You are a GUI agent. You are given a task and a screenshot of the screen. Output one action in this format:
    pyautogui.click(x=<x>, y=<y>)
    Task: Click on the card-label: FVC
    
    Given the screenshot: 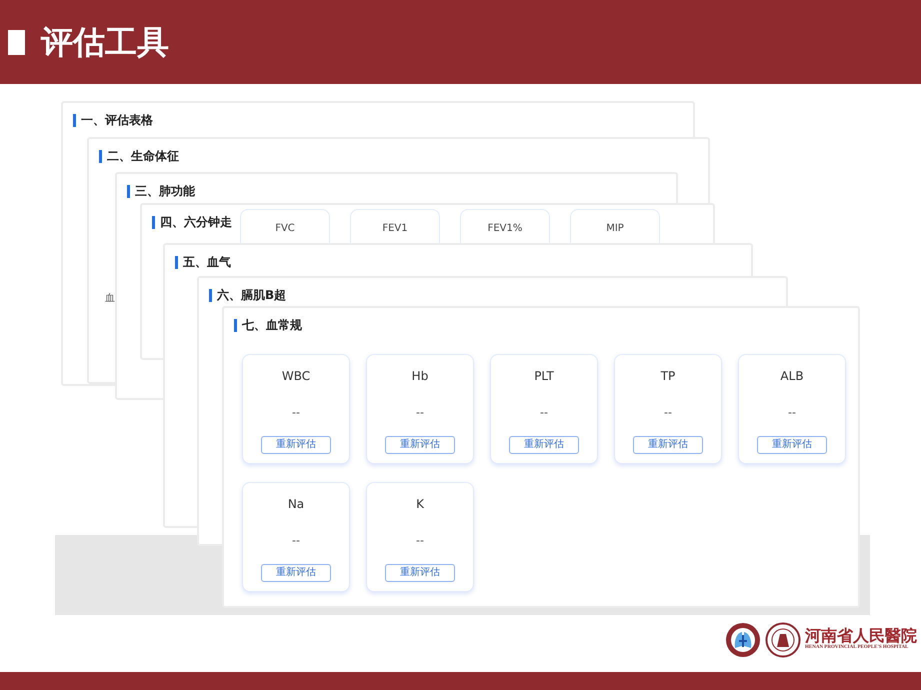 What is the action you would take?
    pyautogui.click(x=285, y=229)
    